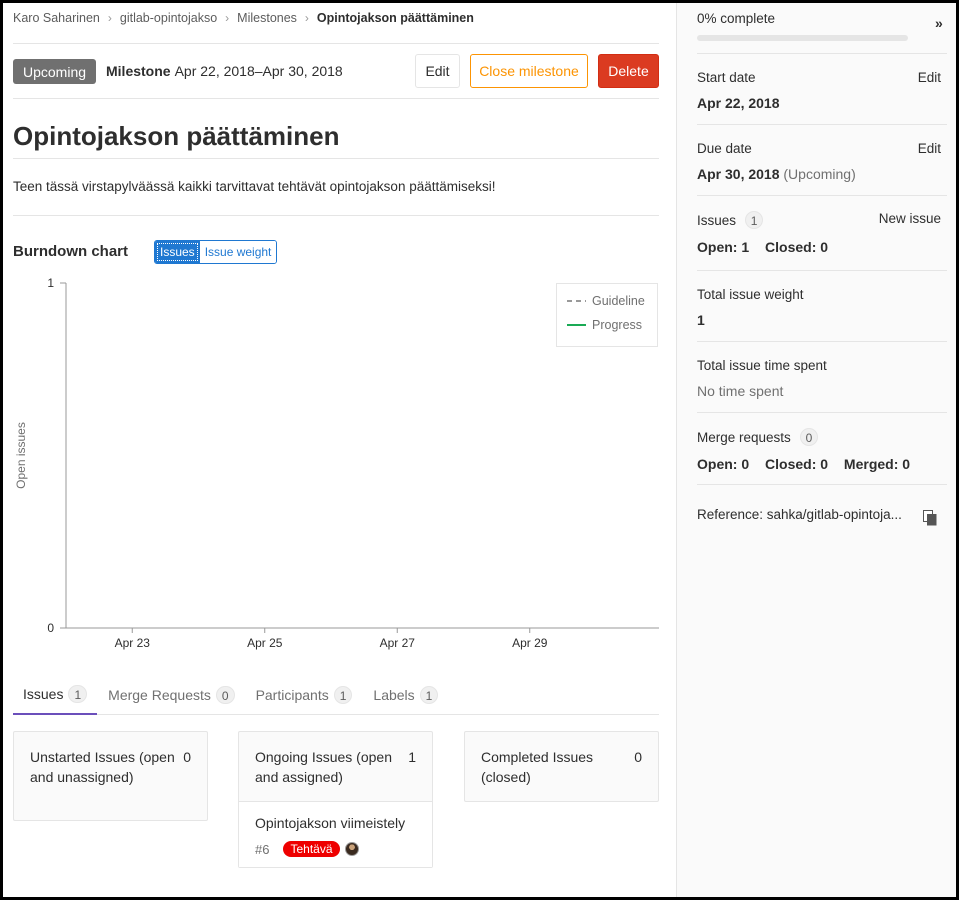 The height and width of the screenshot is (900, 959). What do you see at coordinates (617, 325) in the screenshot?
I see `legend-progress-label: Progress` at bounding box center [617, 325].